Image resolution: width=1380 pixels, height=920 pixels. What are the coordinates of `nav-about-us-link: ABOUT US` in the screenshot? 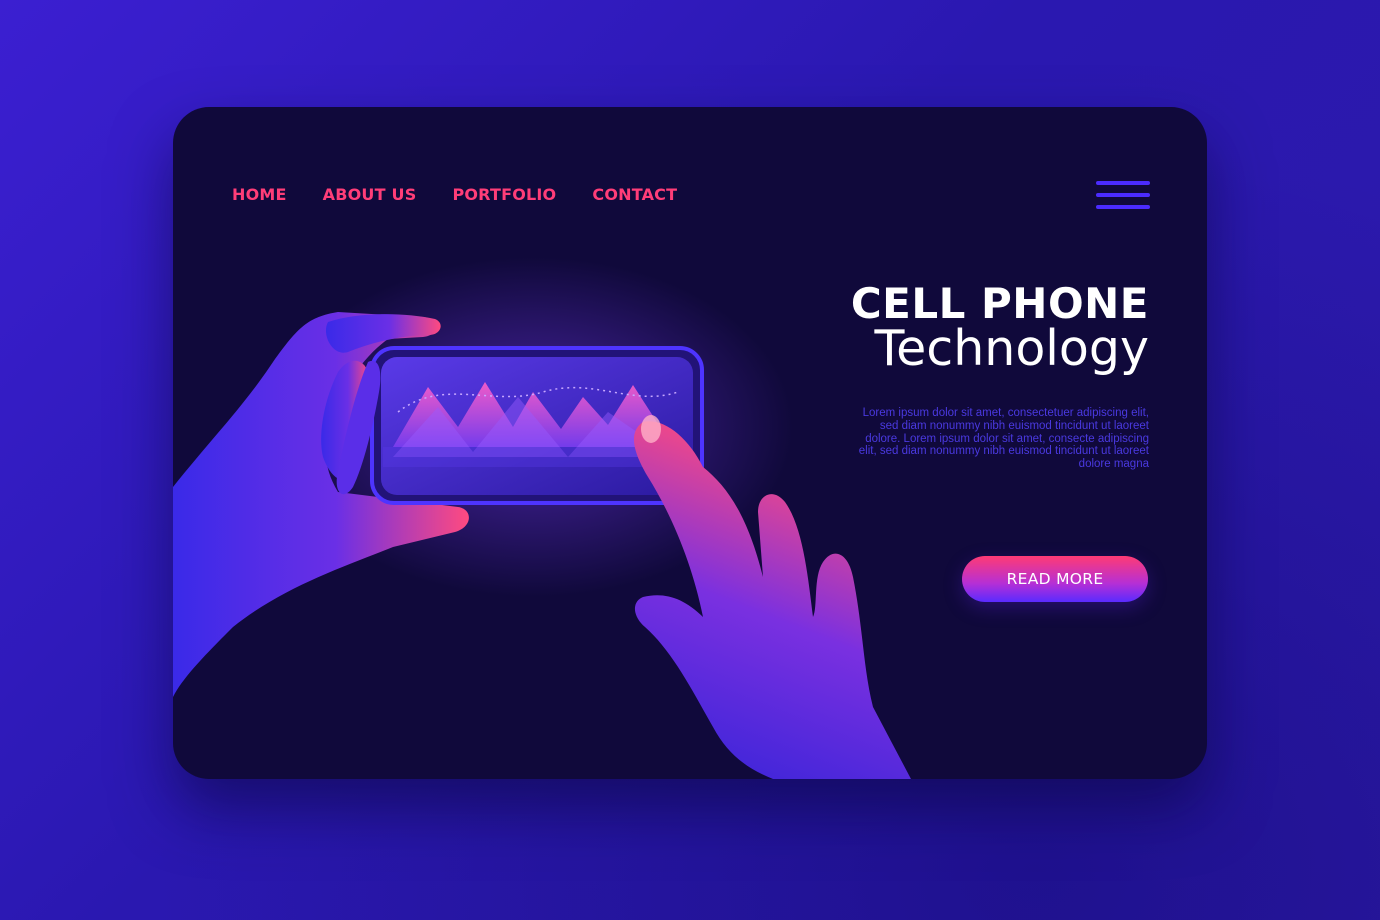 It's located at (370, 194).